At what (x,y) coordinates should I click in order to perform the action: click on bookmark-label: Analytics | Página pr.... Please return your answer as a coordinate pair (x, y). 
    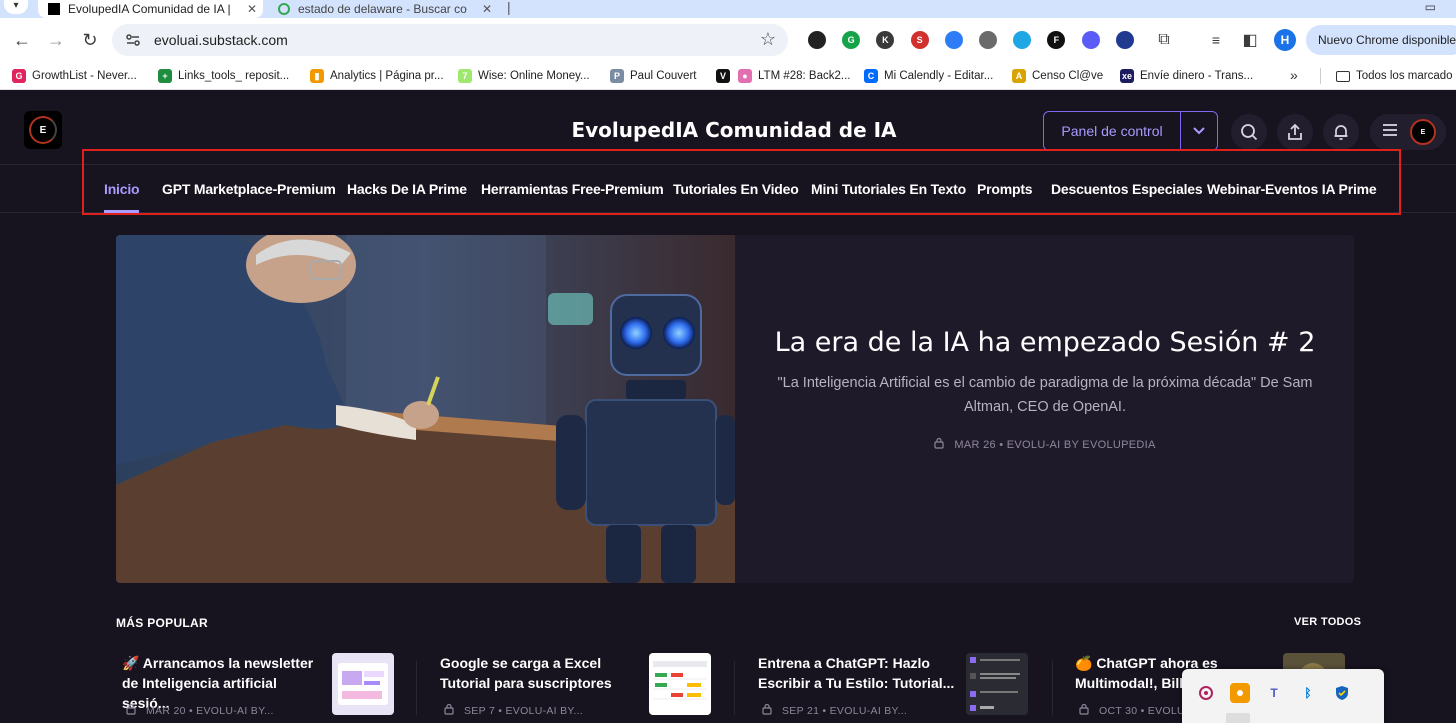
    Looking at the image, I should click on (387, 76).